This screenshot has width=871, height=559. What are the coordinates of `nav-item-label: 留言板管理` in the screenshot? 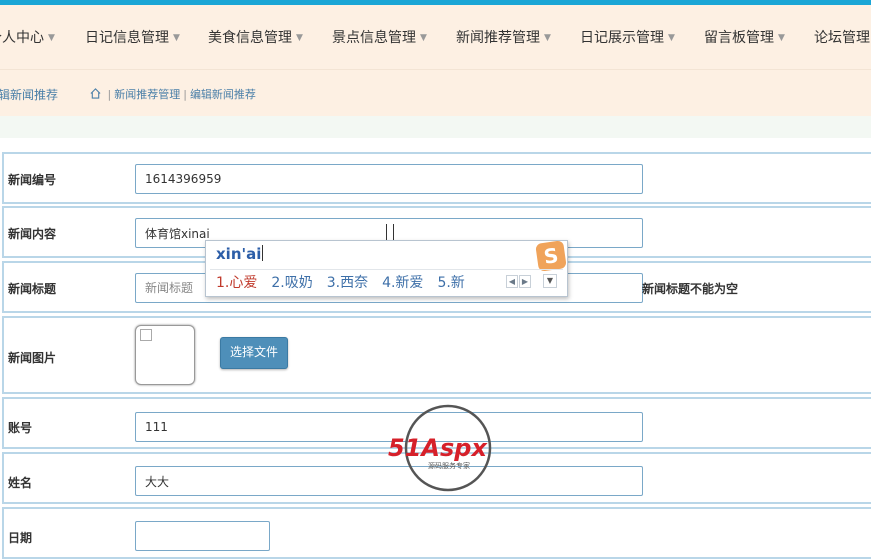 It's located at (739, 38).